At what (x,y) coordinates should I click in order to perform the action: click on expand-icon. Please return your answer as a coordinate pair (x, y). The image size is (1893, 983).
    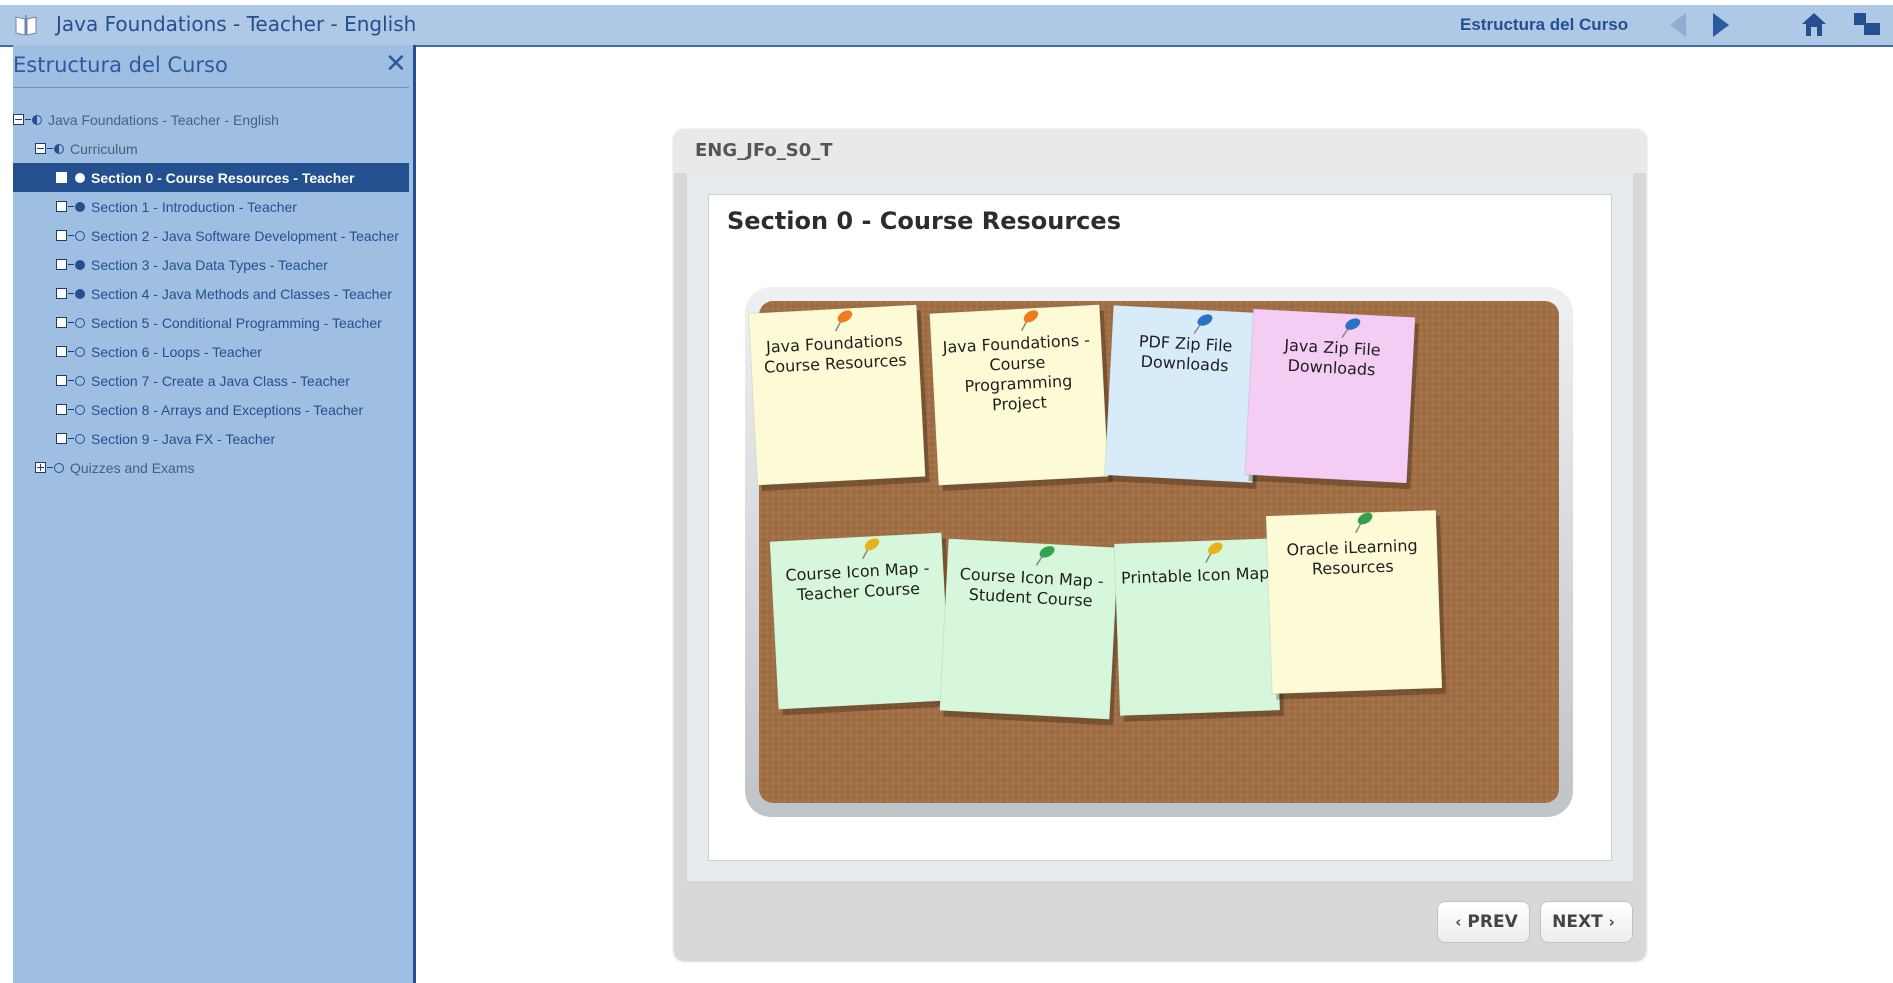
    Looking at the image, I should click on (40, 467).